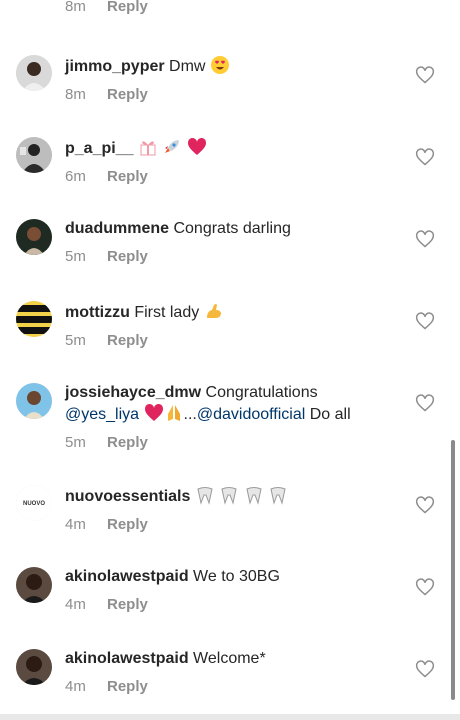  I want to click on comment-username: duadummene, so click(117, 228).